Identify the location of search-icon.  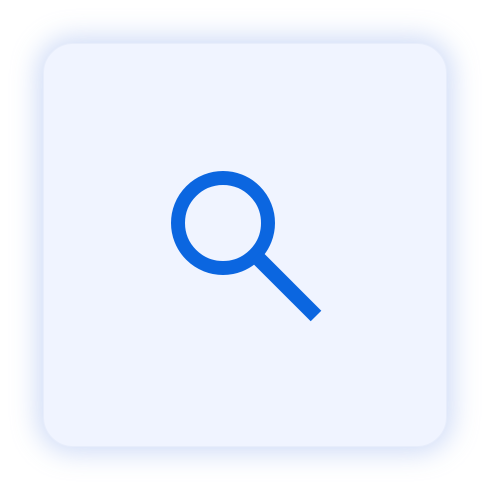
(246, 246).